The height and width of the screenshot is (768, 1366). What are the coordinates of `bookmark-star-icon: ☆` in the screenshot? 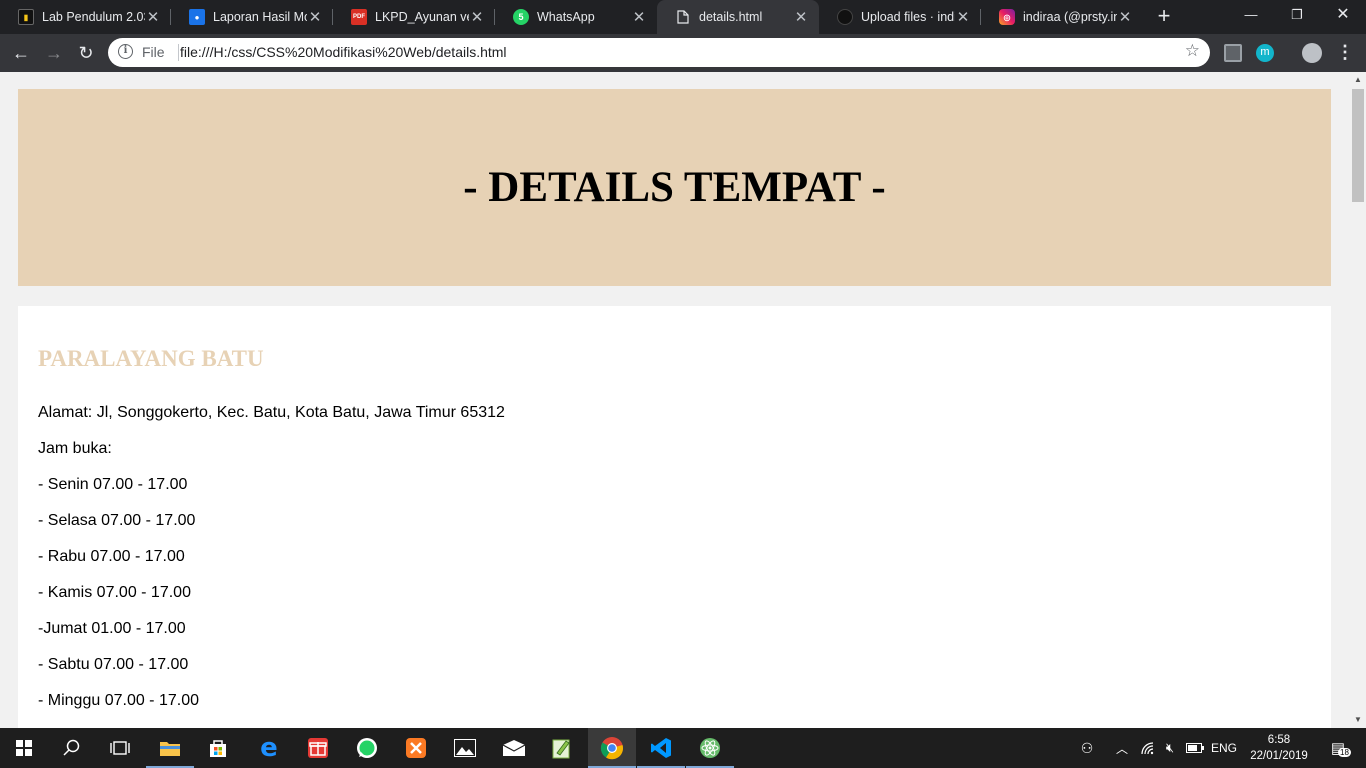 It's located at (1192, 51).